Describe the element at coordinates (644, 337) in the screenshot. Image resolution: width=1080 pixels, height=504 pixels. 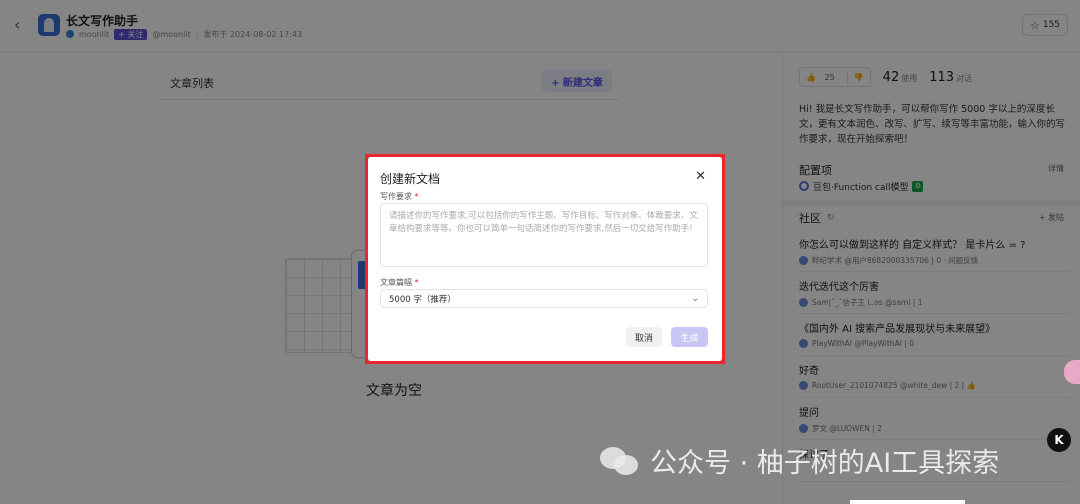
I see `cancel-button: 取消` at that location.